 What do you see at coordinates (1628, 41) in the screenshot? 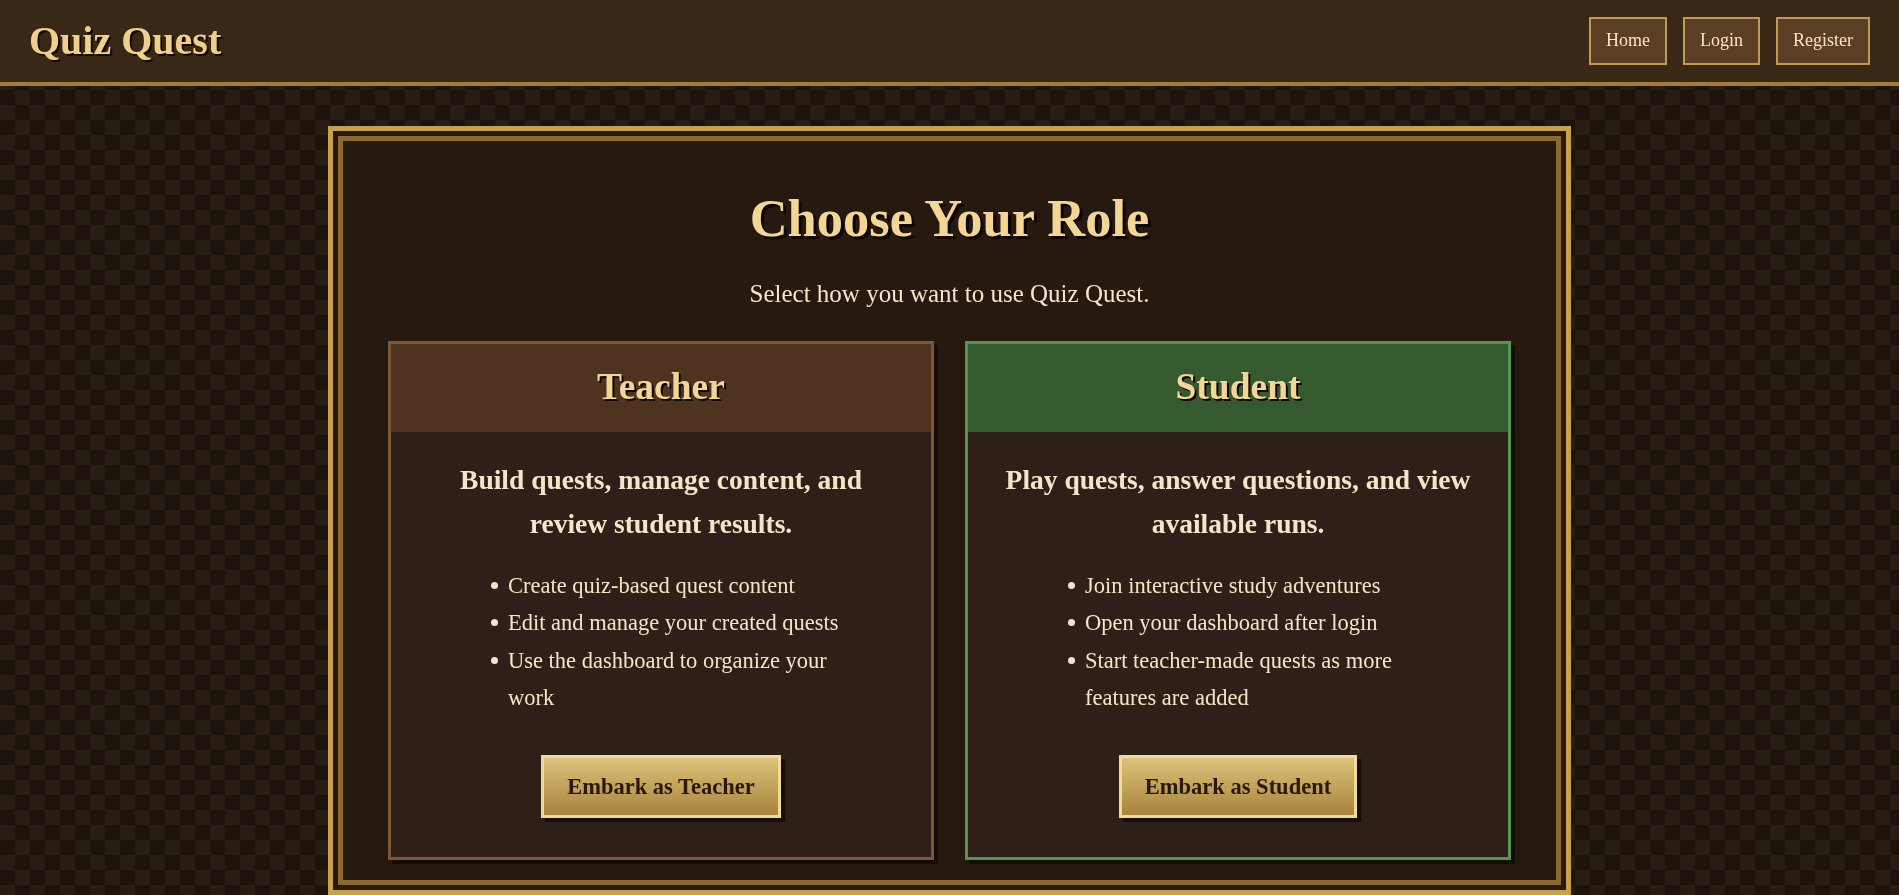
I see `nav-link: Home` at bounding box center [1628, 41].